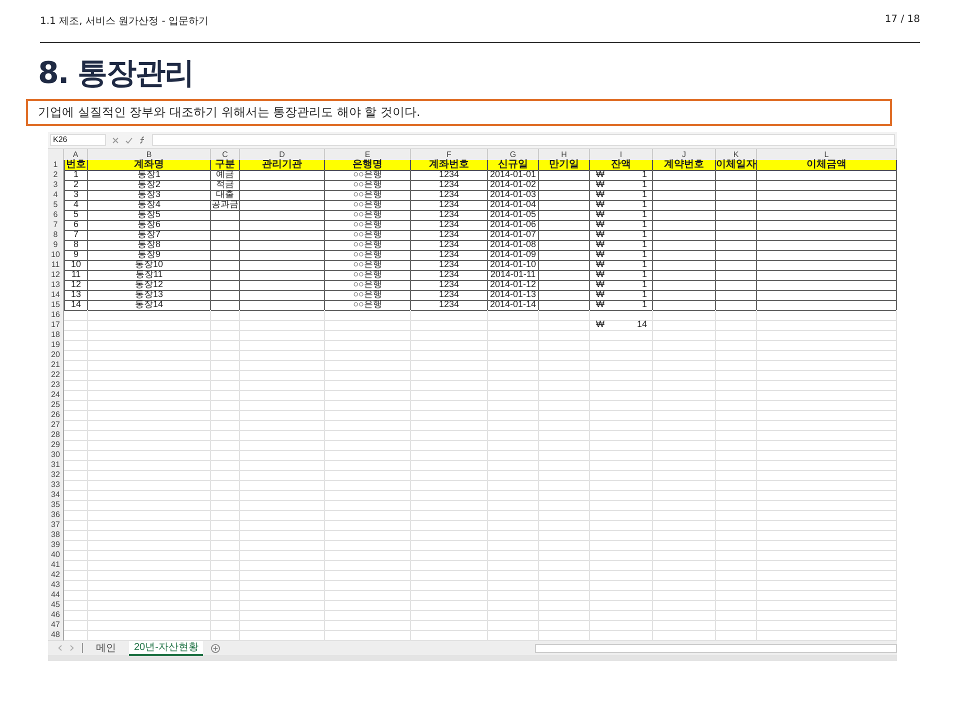  What do you see at coordinates (56, 625) in the screenshot?
I see `row-header: 47` at bounding box center [56, 625].